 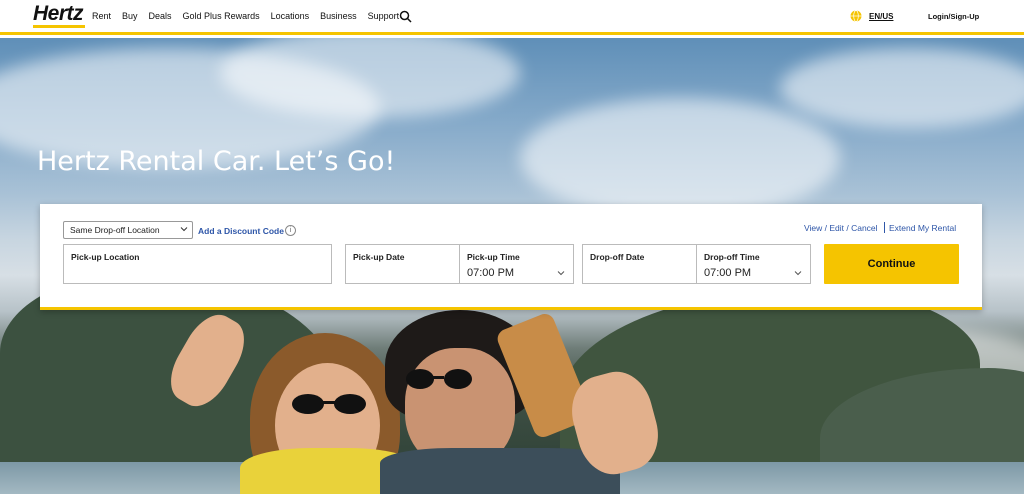 What do you see at coordinates (216, 161) in the screenshot?
I see `hero-title: Hertz Rental Car. Let’s Go!` at bounding box center [216, 161].